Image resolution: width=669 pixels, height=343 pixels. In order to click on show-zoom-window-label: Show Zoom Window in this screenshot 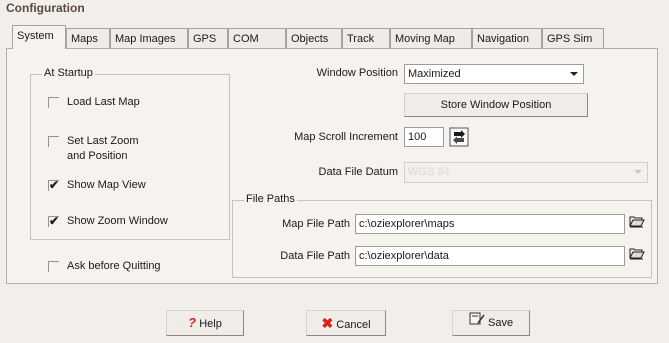, I will do `click(117, 221)`.